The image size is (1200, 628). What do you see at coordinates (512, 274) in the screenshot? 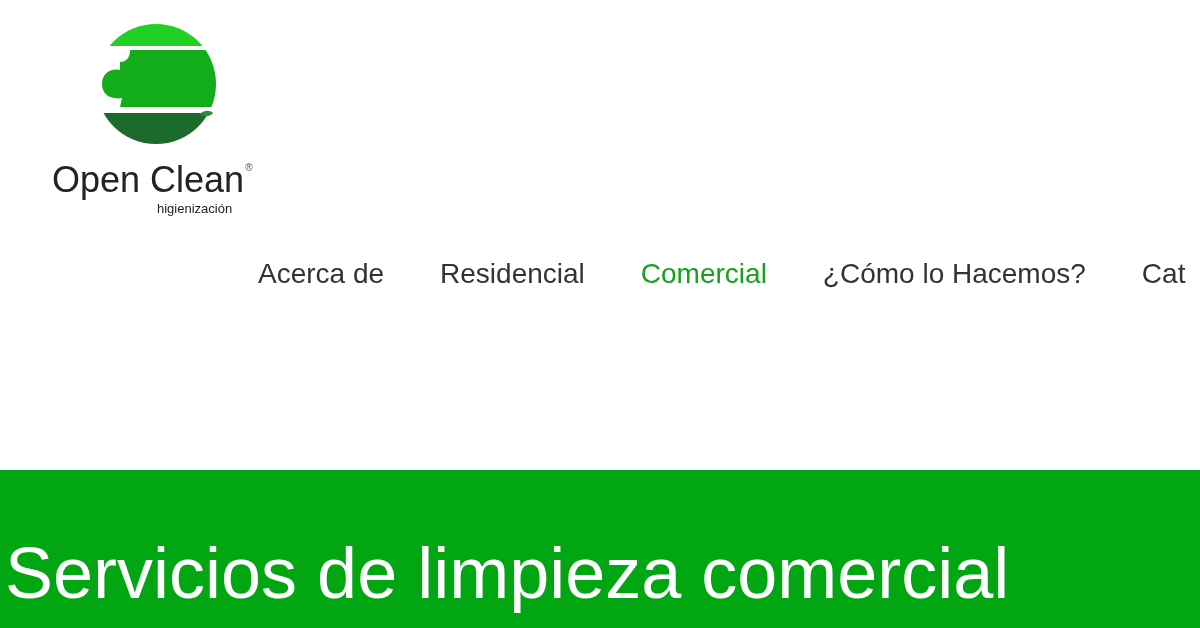
I see `nav-link: Residencial` at bounding box center [512, 274].